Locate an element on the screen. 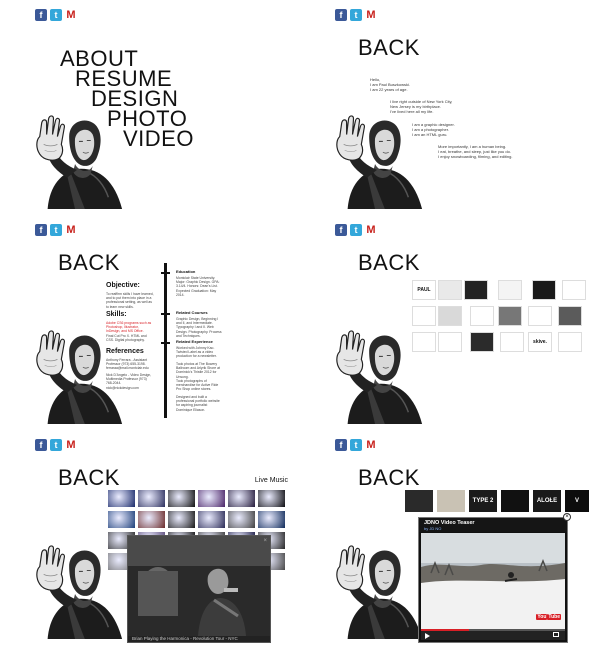  design-thumbnail: PAUL is located at coordinates (424, 290).